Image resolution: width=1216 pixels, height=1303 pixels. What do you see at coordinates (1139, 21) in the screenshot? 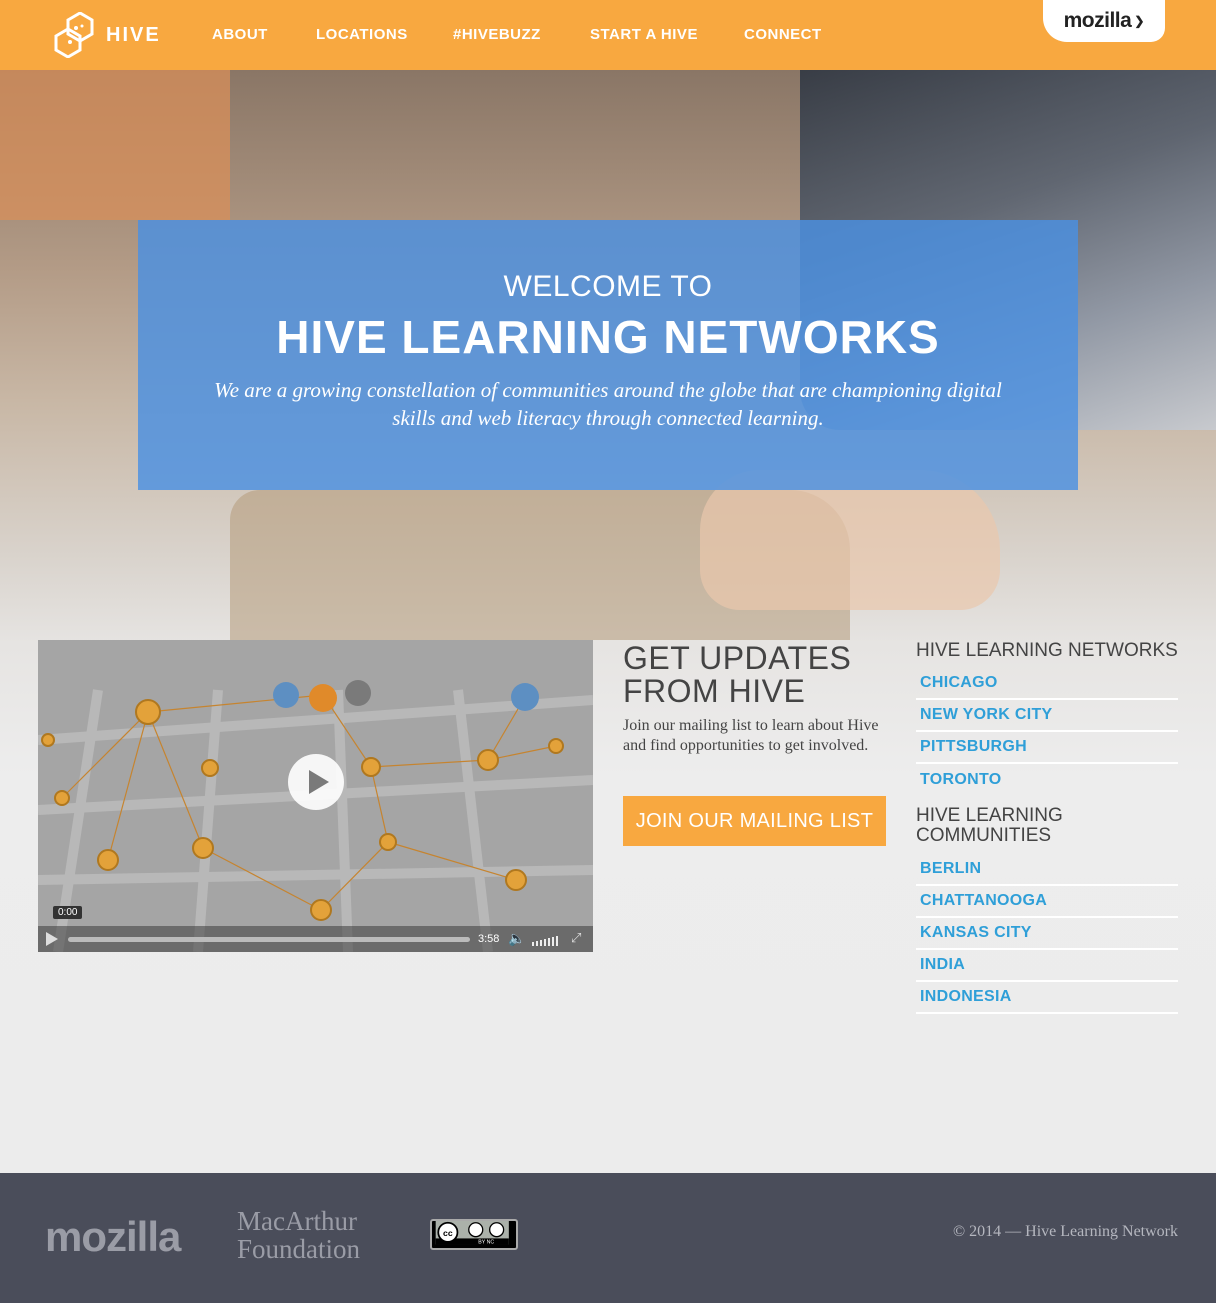
I see `chevron-down-icon: ❯` at bounding box center [1139, 21].